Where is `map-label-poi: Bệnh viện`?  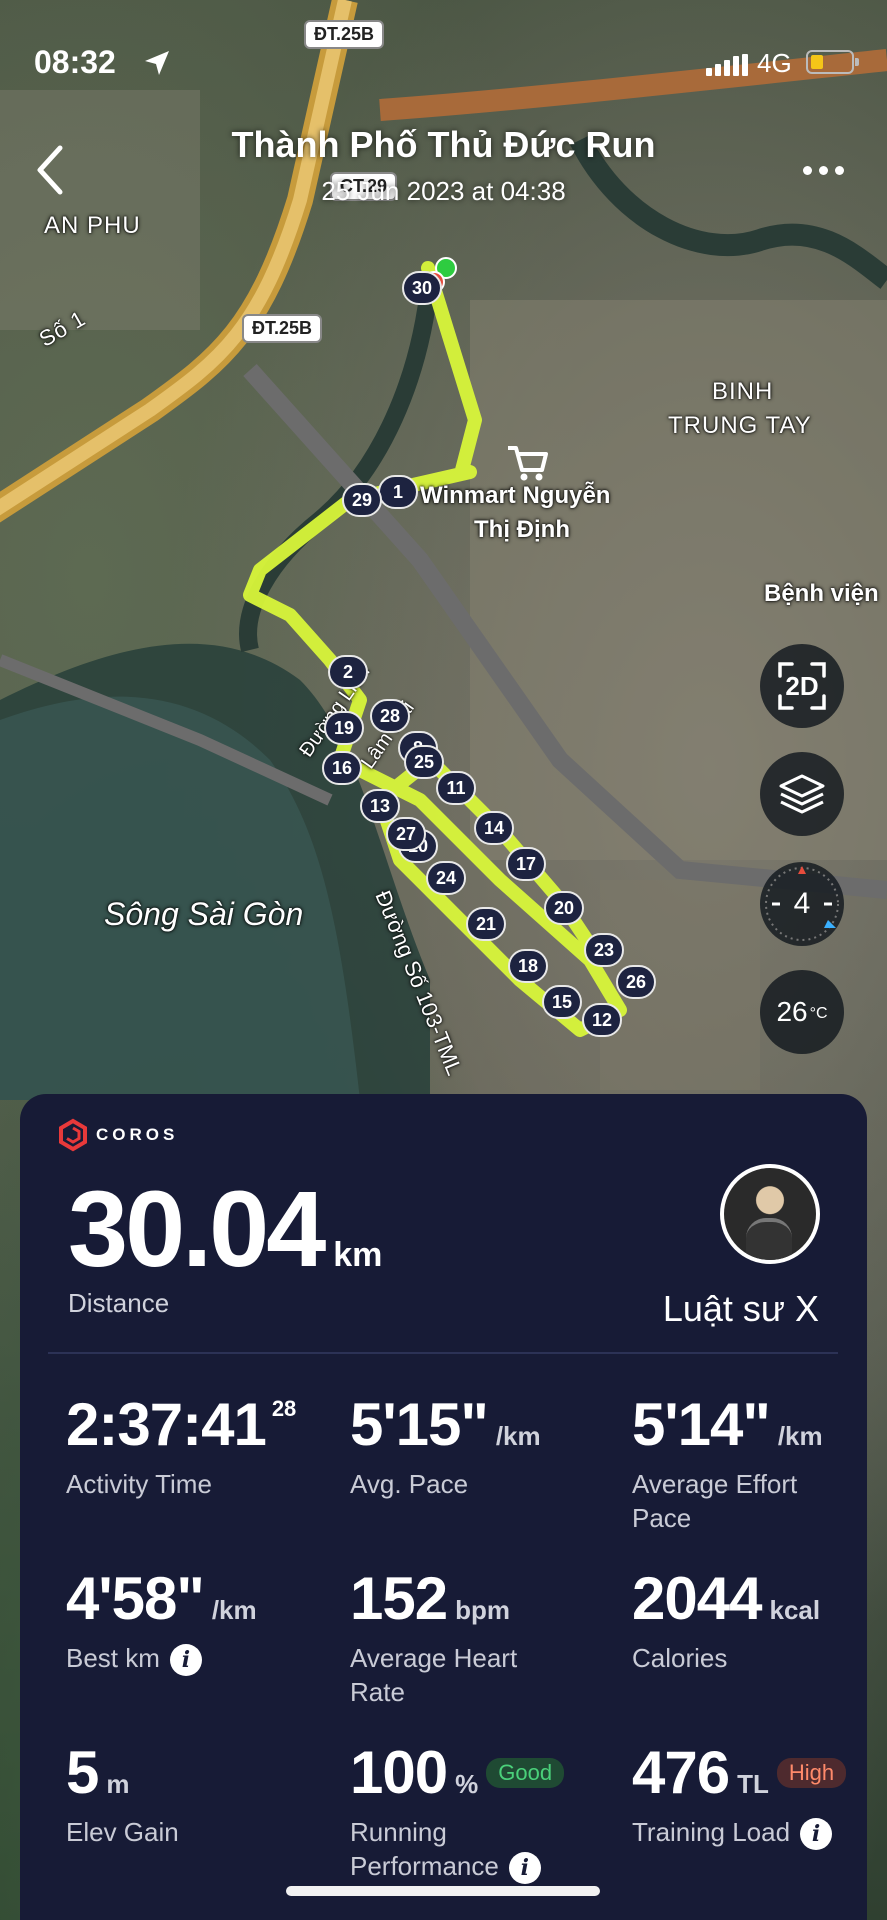
map-label-poi: Bệnh viện is located at coordinates (821, 593).